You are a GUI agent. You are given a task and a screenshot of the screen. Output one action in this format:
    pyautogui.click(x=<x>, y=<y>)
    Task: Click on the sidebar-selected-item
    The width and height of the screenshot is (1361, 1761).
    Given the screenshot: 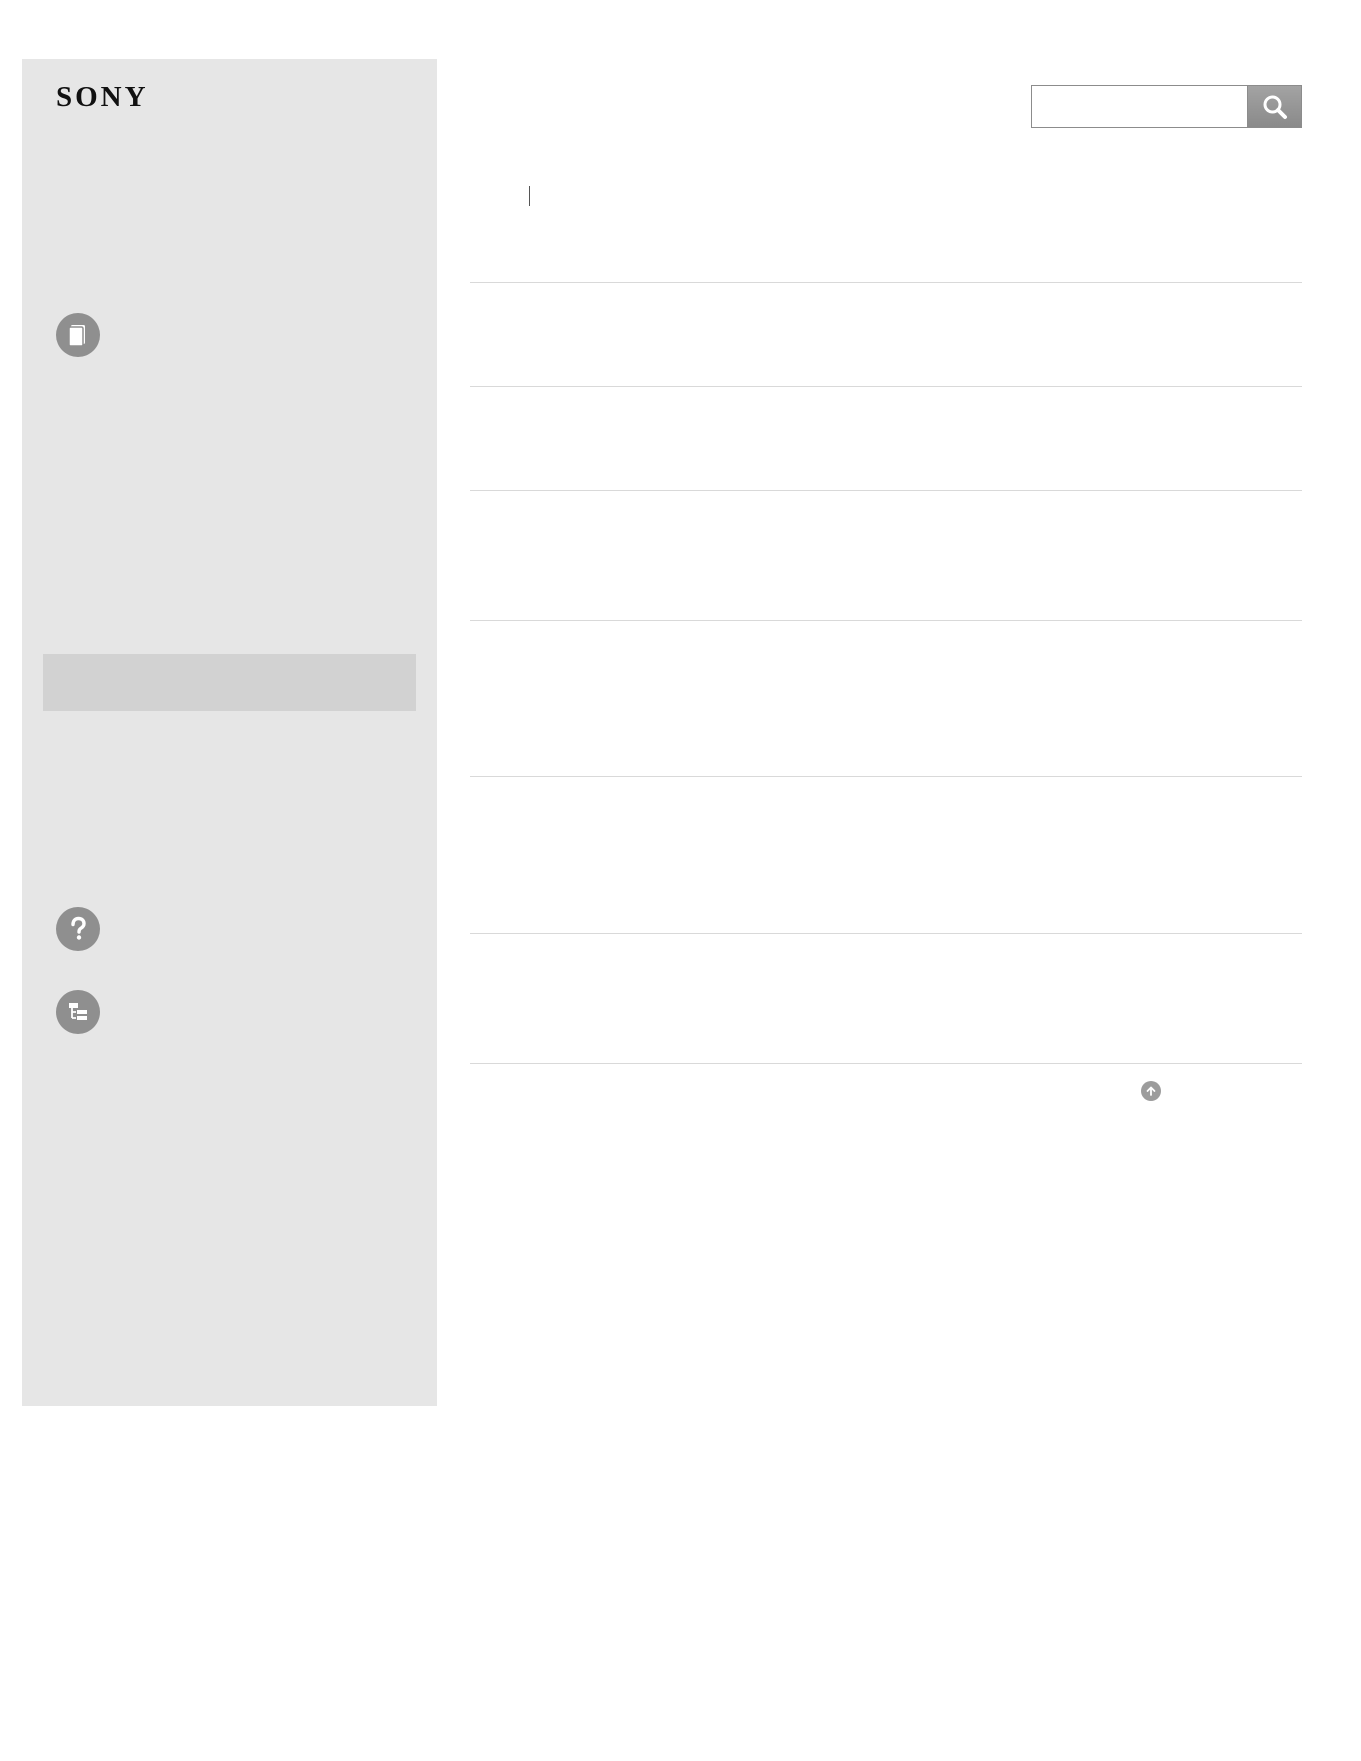 What is the action you would take?
    pyautogui.click(x=229, y=682)
    